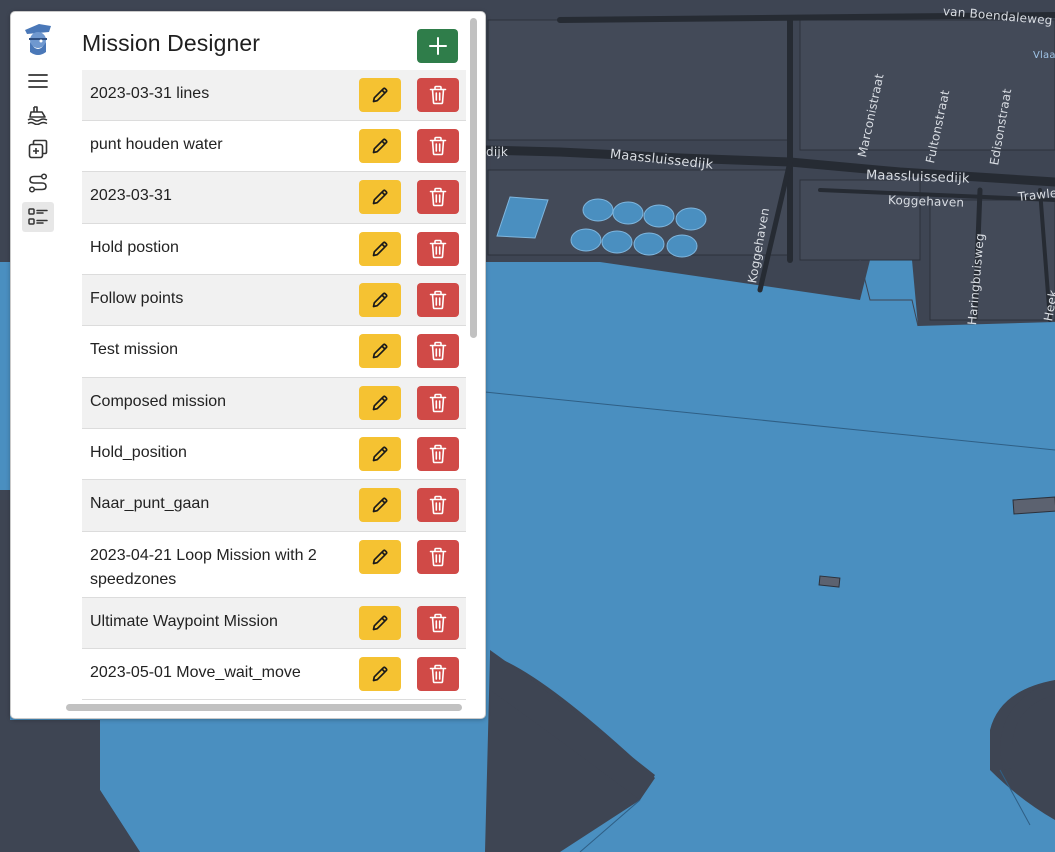 Image resolution: width=1055 pixels, height=852 pixels. I want to click on mission-name: Test mission, so click(134, 349).